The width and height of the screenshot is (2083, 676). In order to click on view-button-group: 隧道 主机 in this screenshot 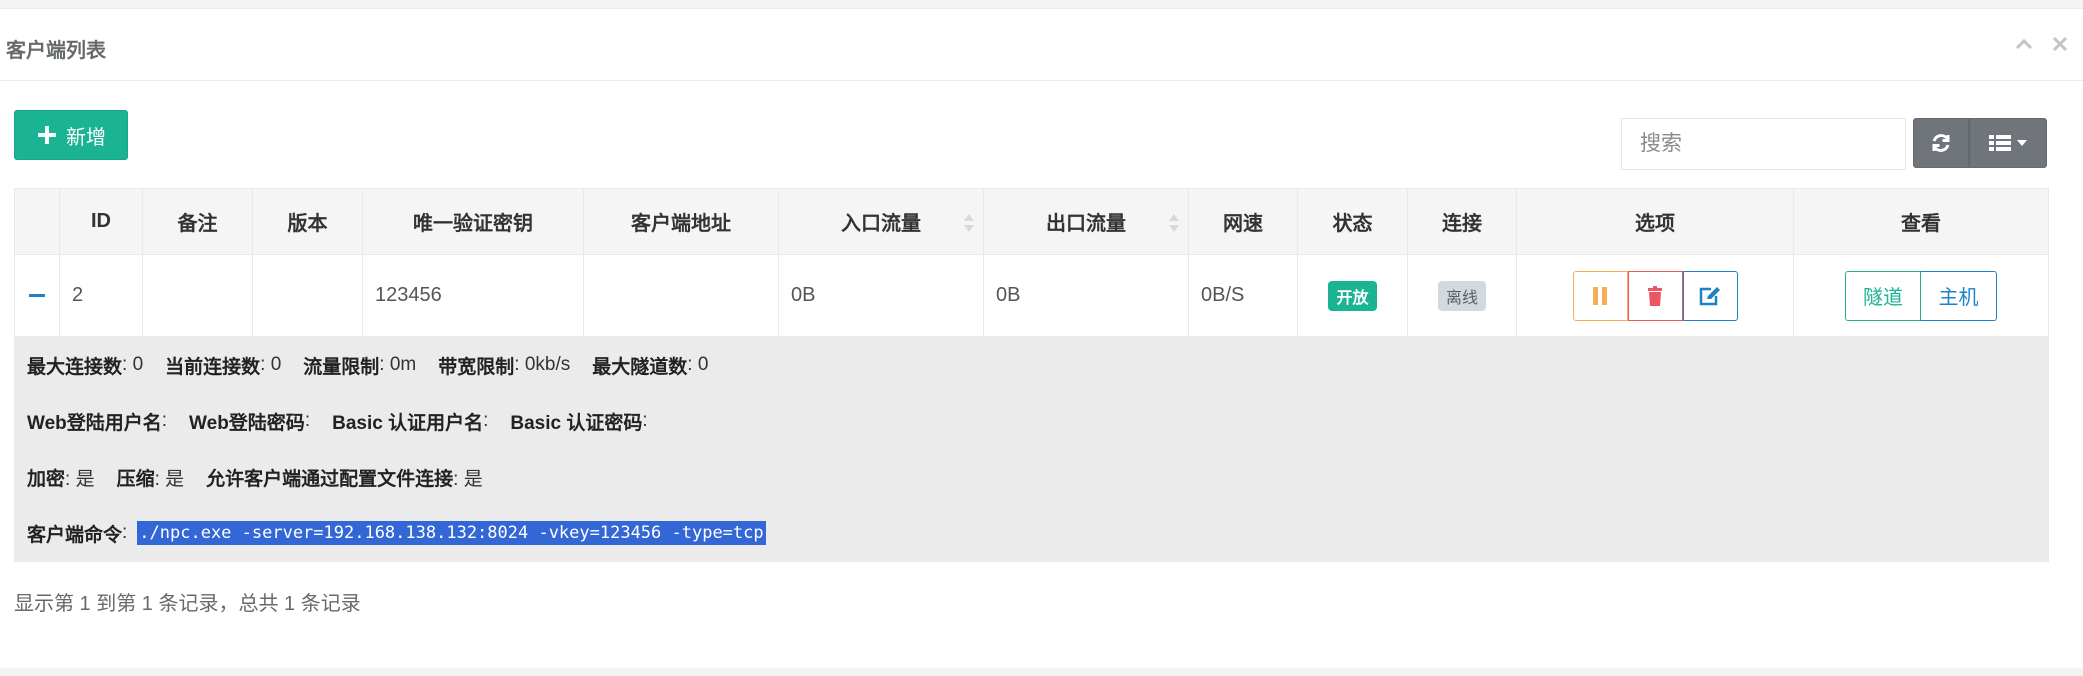, I will do `click(1921, 295)`.